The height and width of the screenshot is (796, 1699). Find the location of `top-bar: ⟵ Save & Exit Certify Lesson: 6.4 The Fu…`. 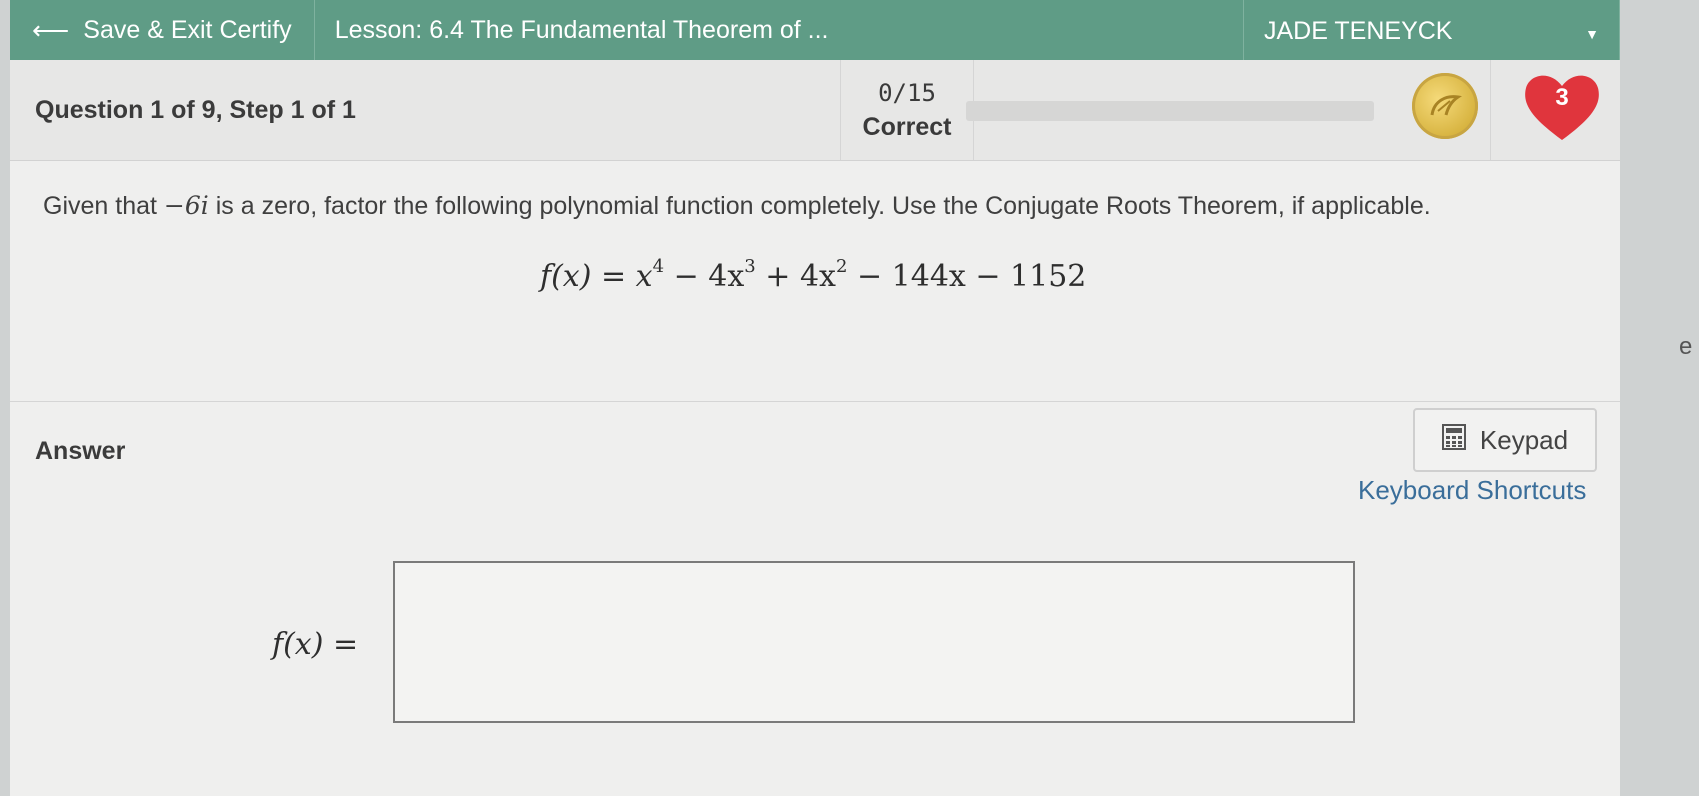

top-bar: ⟵ Save & Exit Certify Lesson: 6.4 The Fu… is located at coordinates (815, 30).